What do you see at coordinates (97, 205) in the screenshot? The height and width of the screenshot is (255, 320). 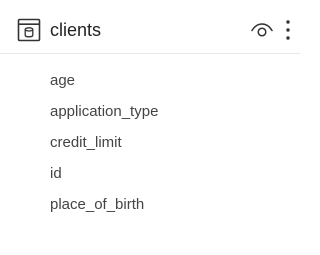 I see `column-item-place-of-birth: place_of_birth` at bounding box center [97, 205].